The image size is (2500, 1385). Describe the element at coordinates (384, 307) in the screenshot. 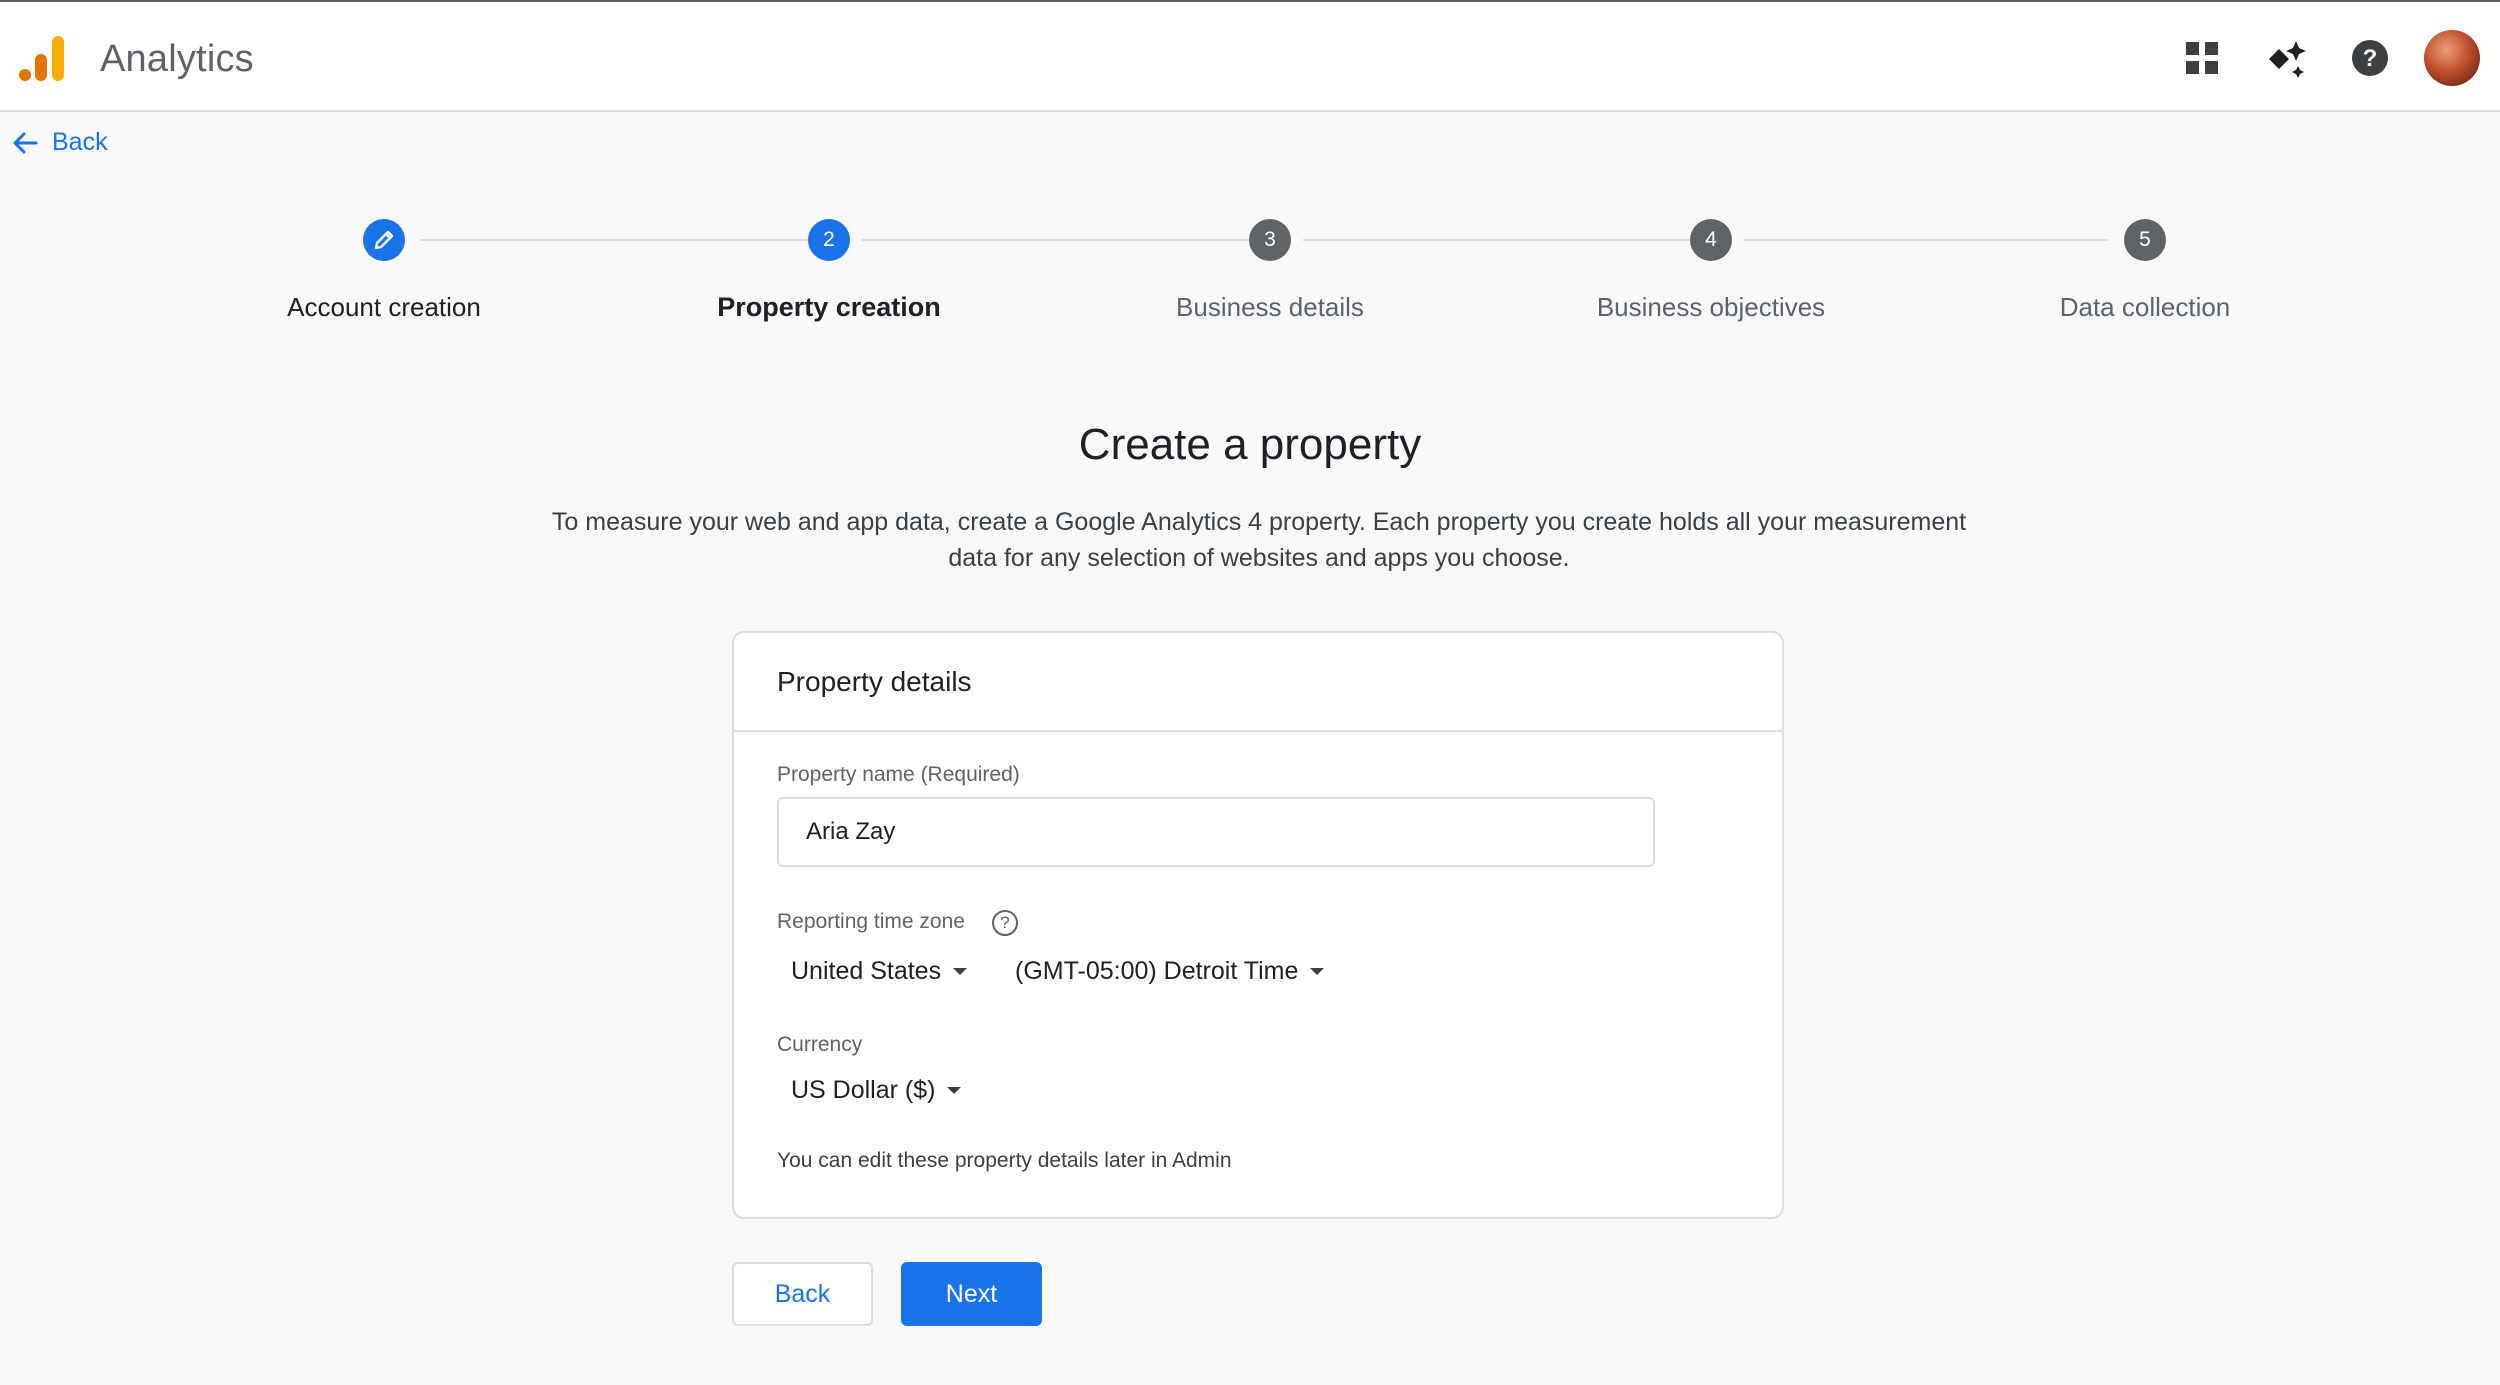

I see `step-label-account-creation: Account creation` at that location.